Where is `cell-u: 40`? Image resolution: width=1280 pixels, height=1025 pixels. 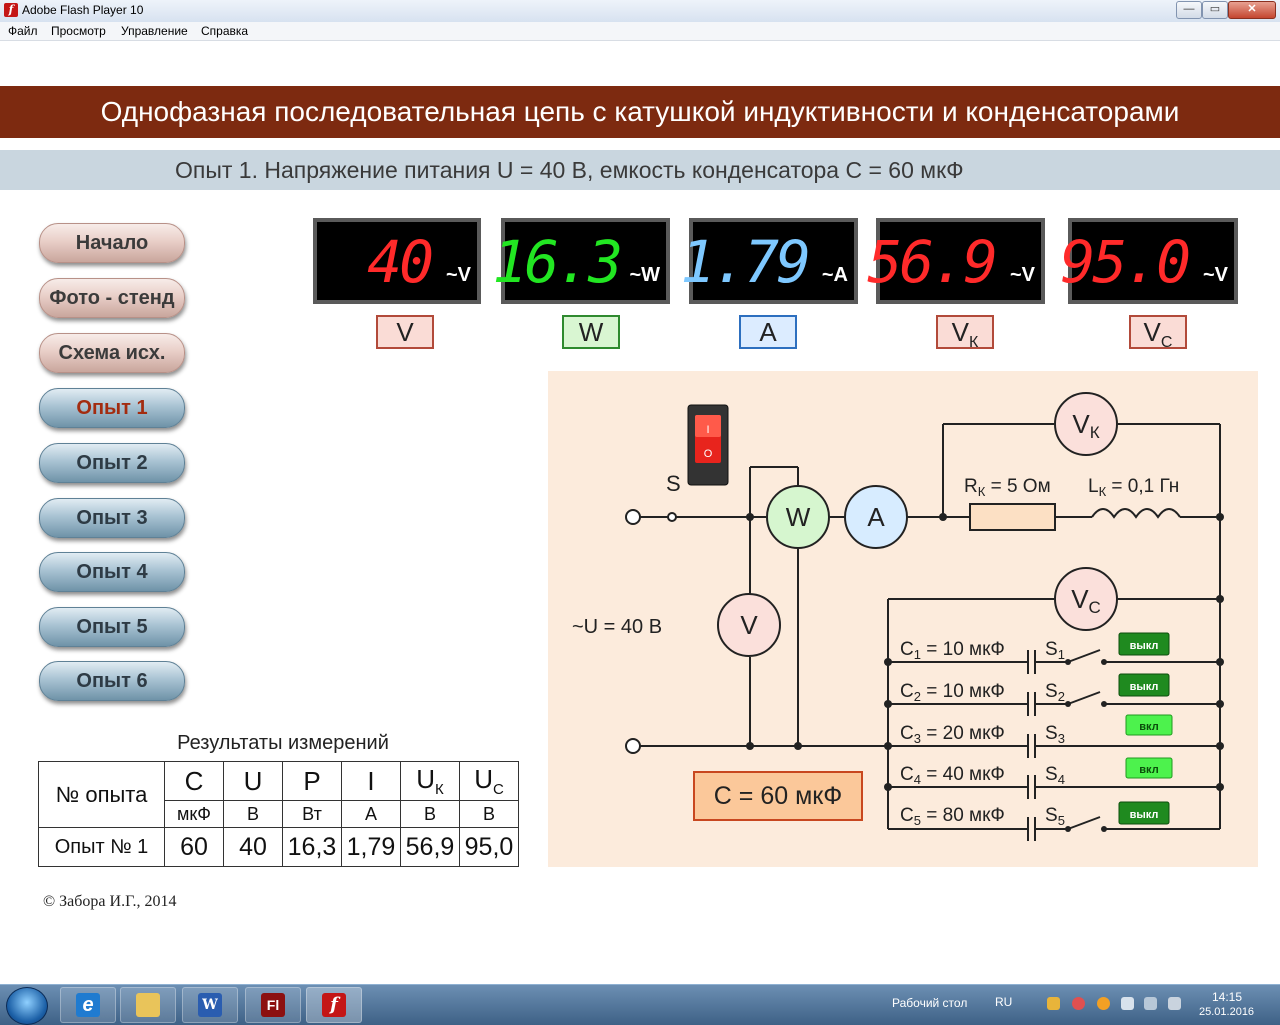
cell-u: 40 is located at coordinates (253, 847).